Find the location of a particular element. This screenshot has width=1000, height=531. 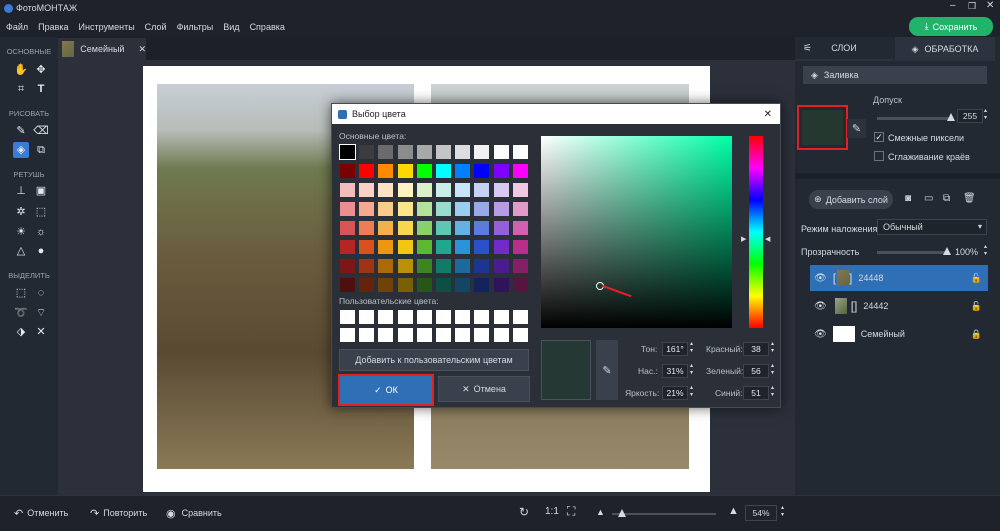

move-tool-icon: ✥ is located at coordinates (41, 70).